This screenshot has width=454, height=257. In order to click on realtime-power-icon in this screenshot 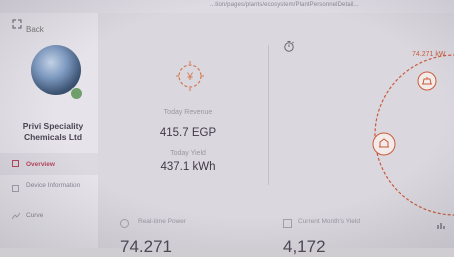, I will do `click(124, 223)`.